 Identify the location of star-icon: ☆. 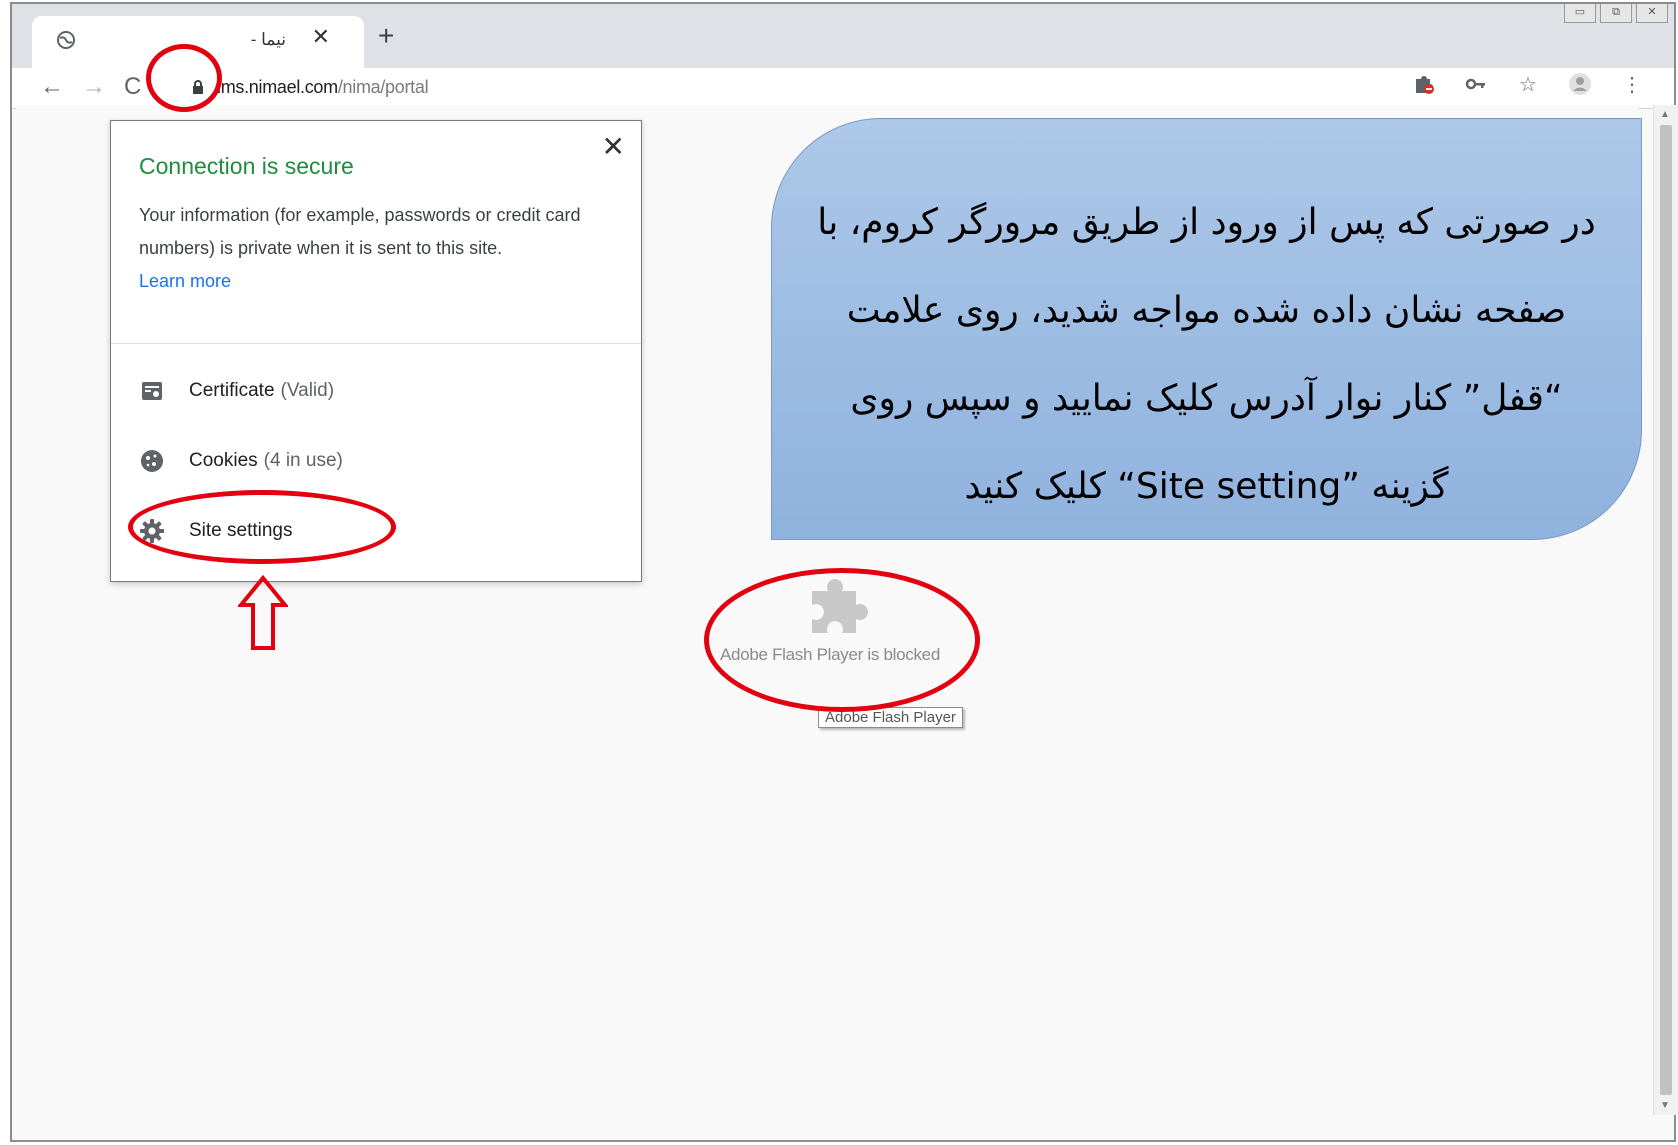
(1528, 84).